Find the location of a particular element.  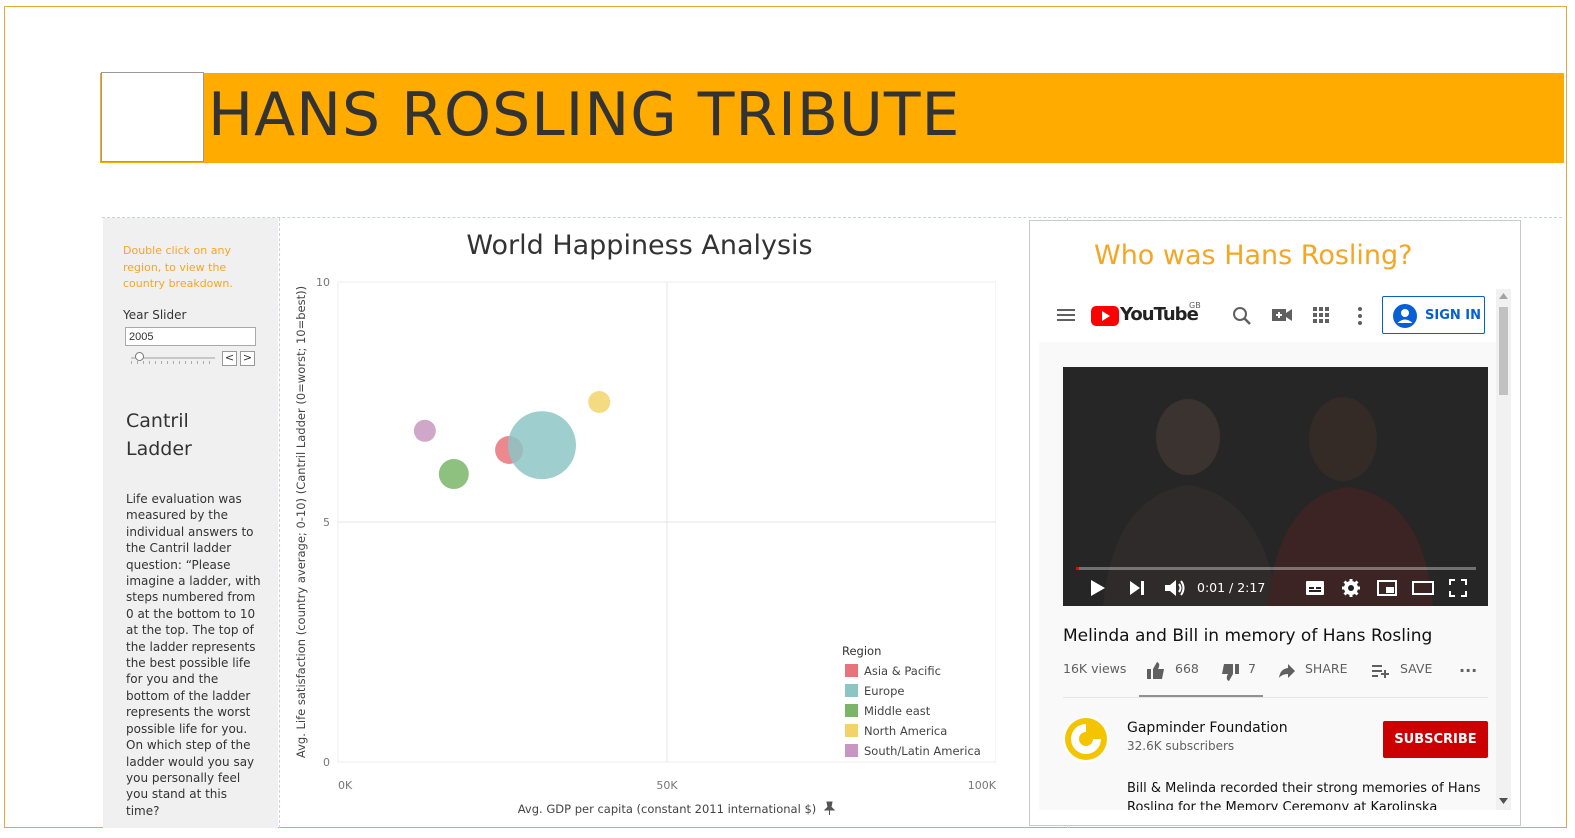

year-slider-label: Year Slider is located at coordinates (155, 315).